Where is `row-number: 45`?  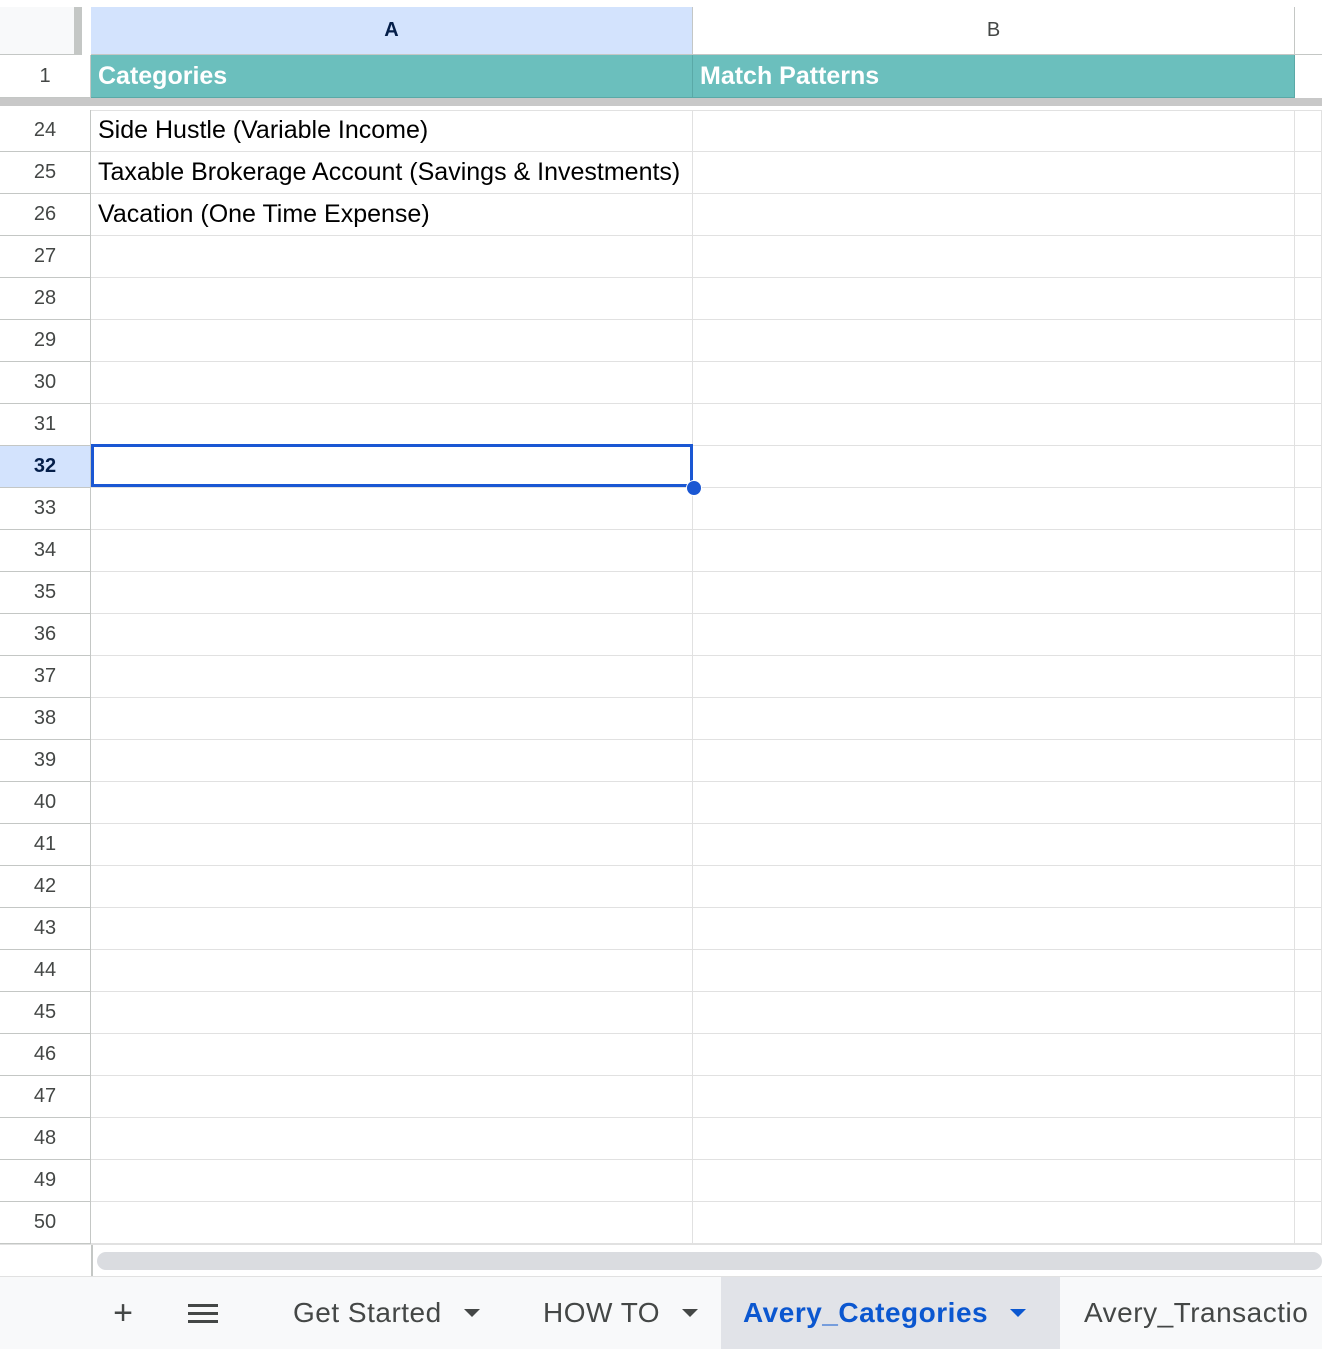
row-number: 45 is located at coordinates (45, 1013).